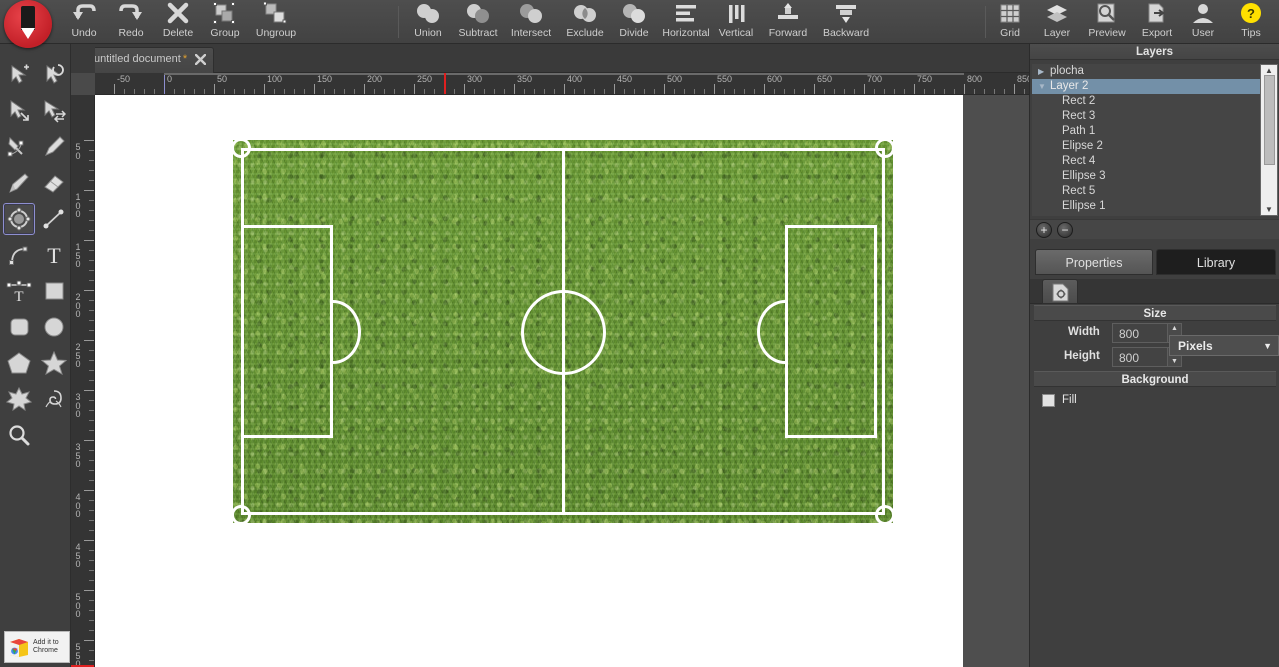 The image size is (1279, 667). Describe the element at coordinates (1010, 22) in the screenshot. I see `grid-button: Grid` at that location.